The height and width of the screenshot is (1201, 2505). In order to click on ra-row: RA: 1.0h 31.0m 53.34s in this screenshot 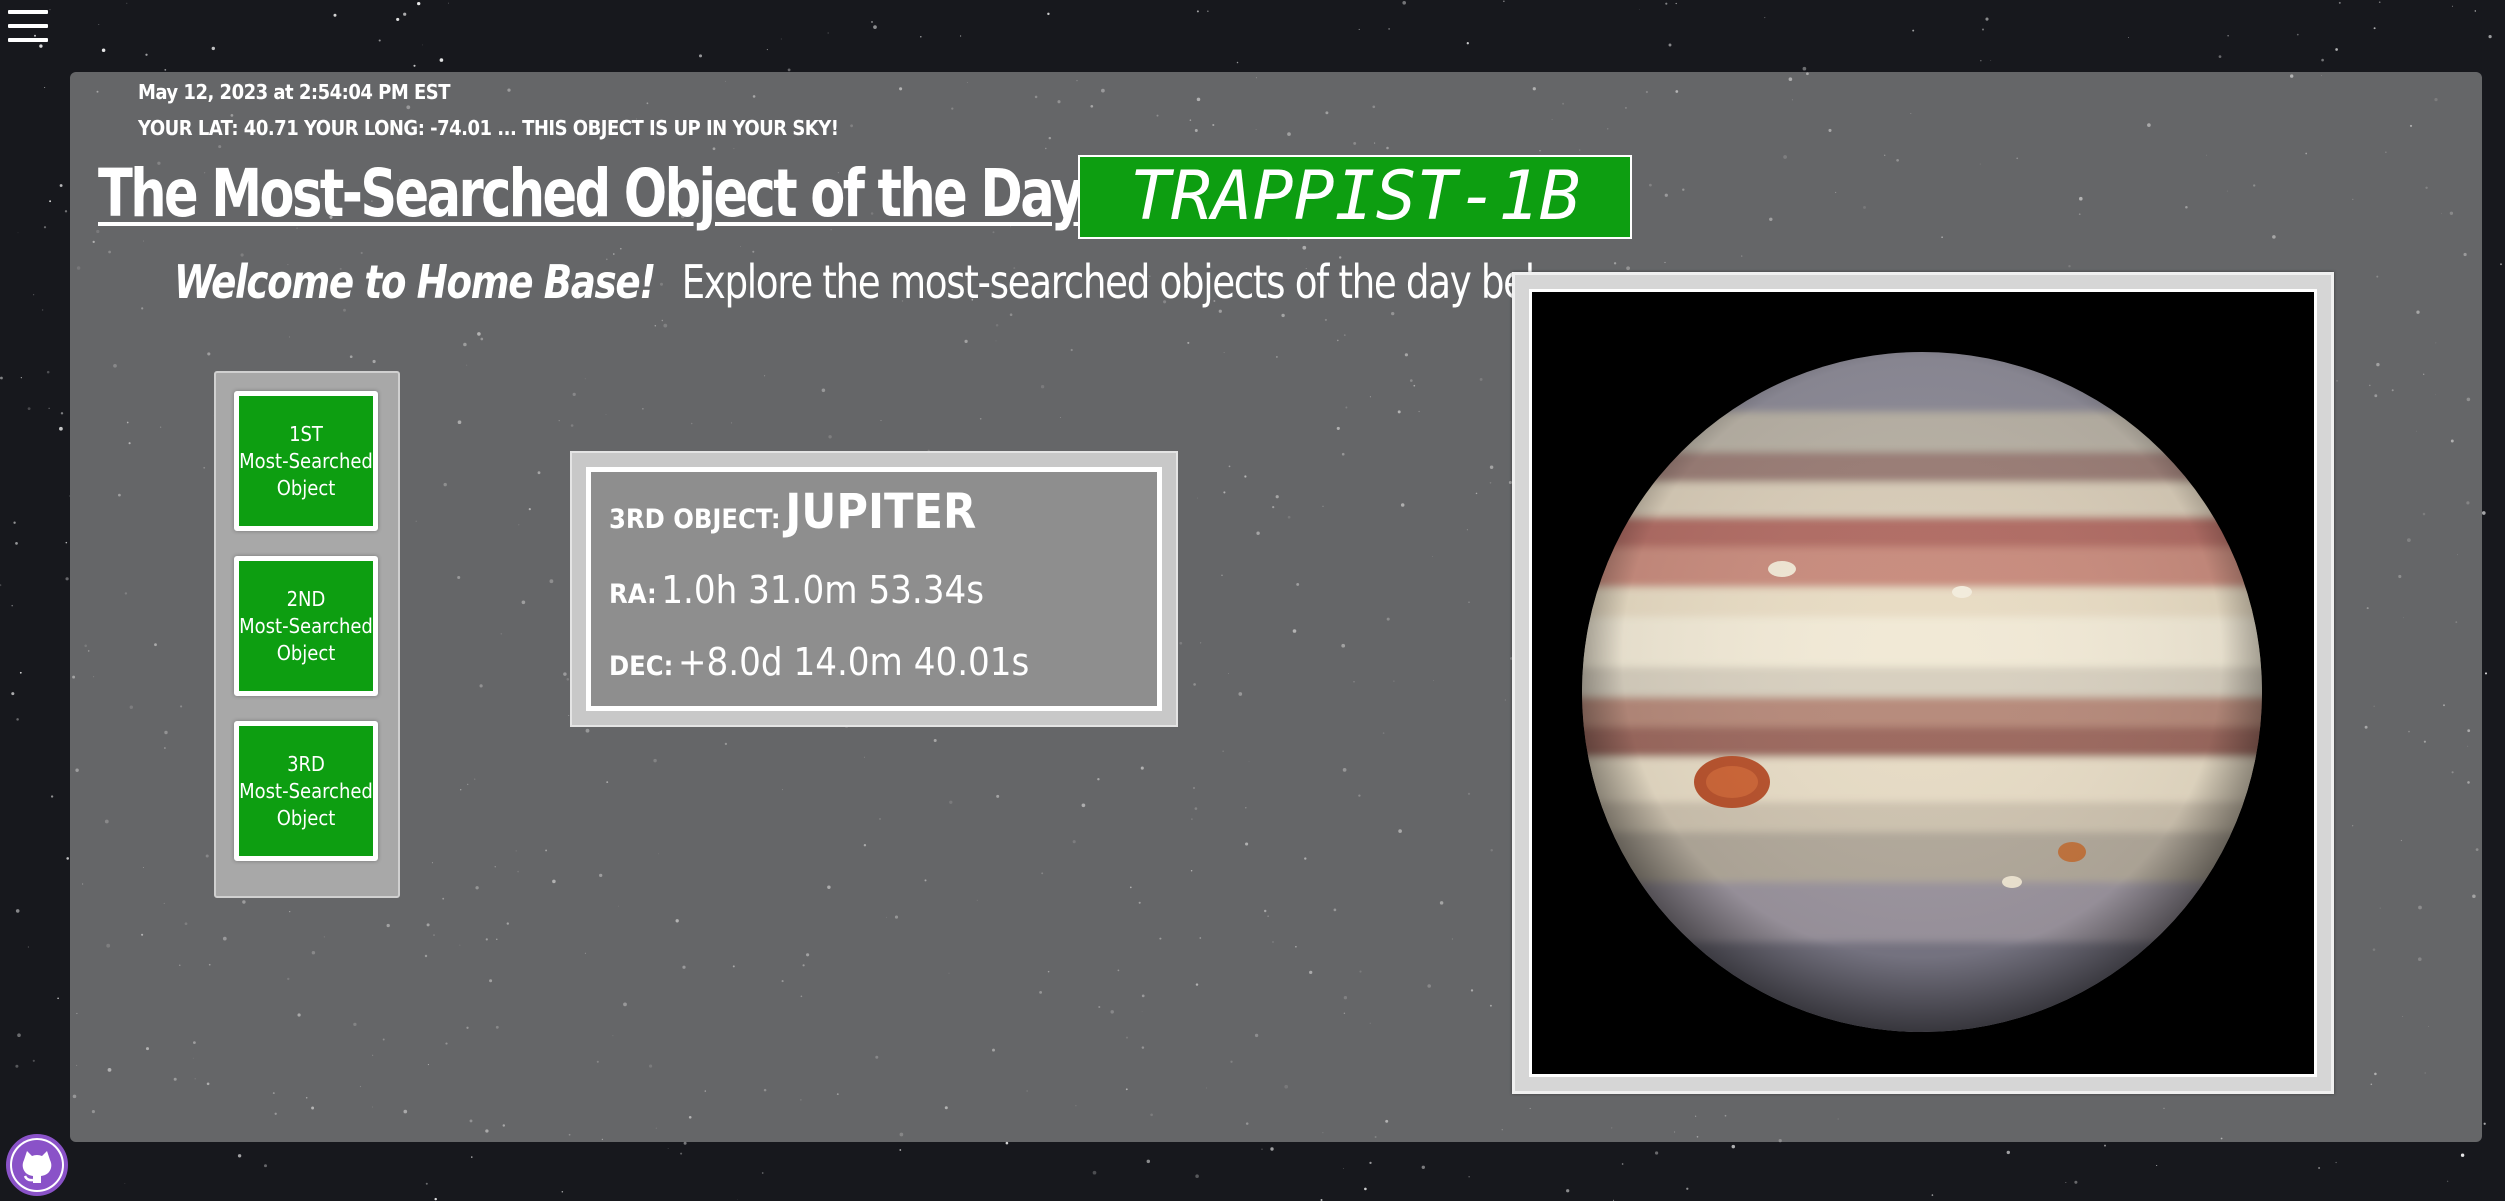, I will do `click(796, 590)`.